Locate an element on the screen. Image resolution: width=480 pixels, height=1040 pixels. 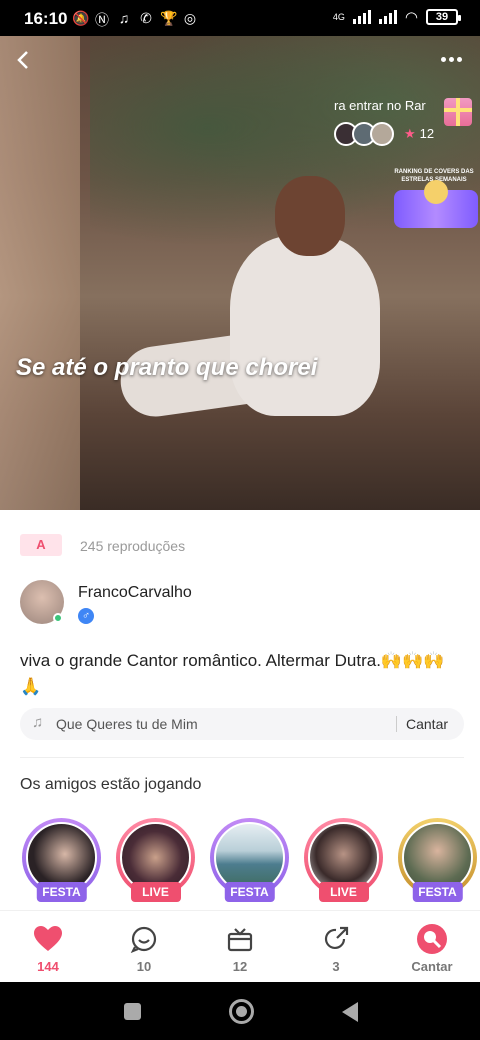
stars-counter: ★ 12 is located at coordinates (419, 134).